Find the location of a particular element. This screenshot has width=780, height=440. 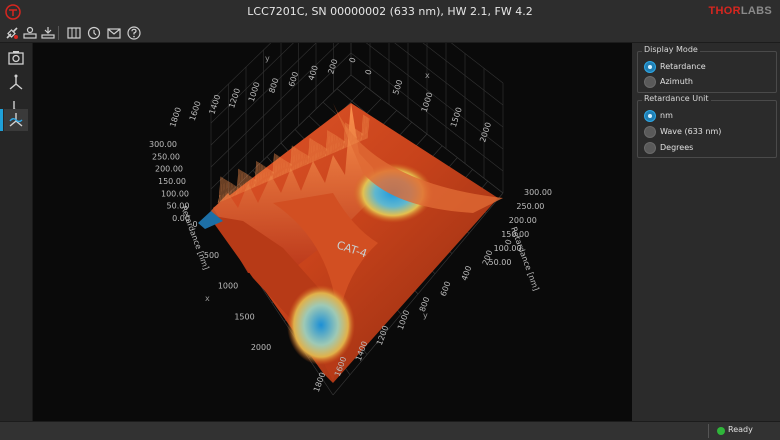

help-icon is located at coordinates (134, 33).